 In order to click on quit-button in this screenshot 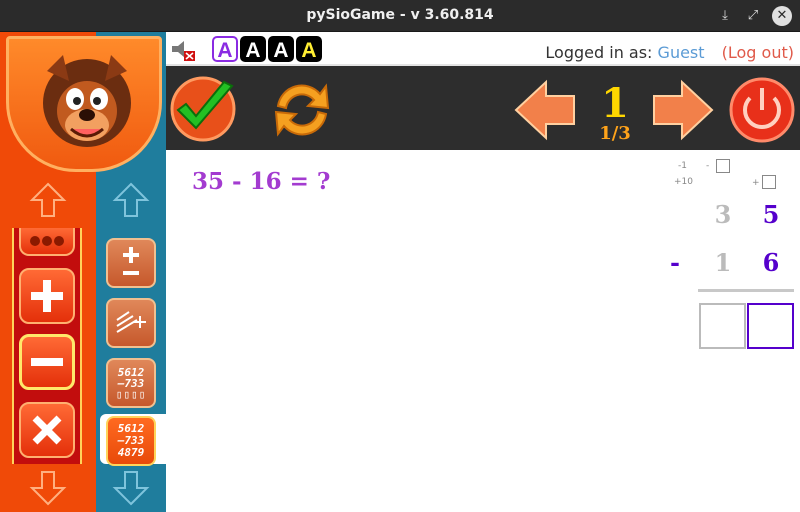, I will do `click(762, 110)`.